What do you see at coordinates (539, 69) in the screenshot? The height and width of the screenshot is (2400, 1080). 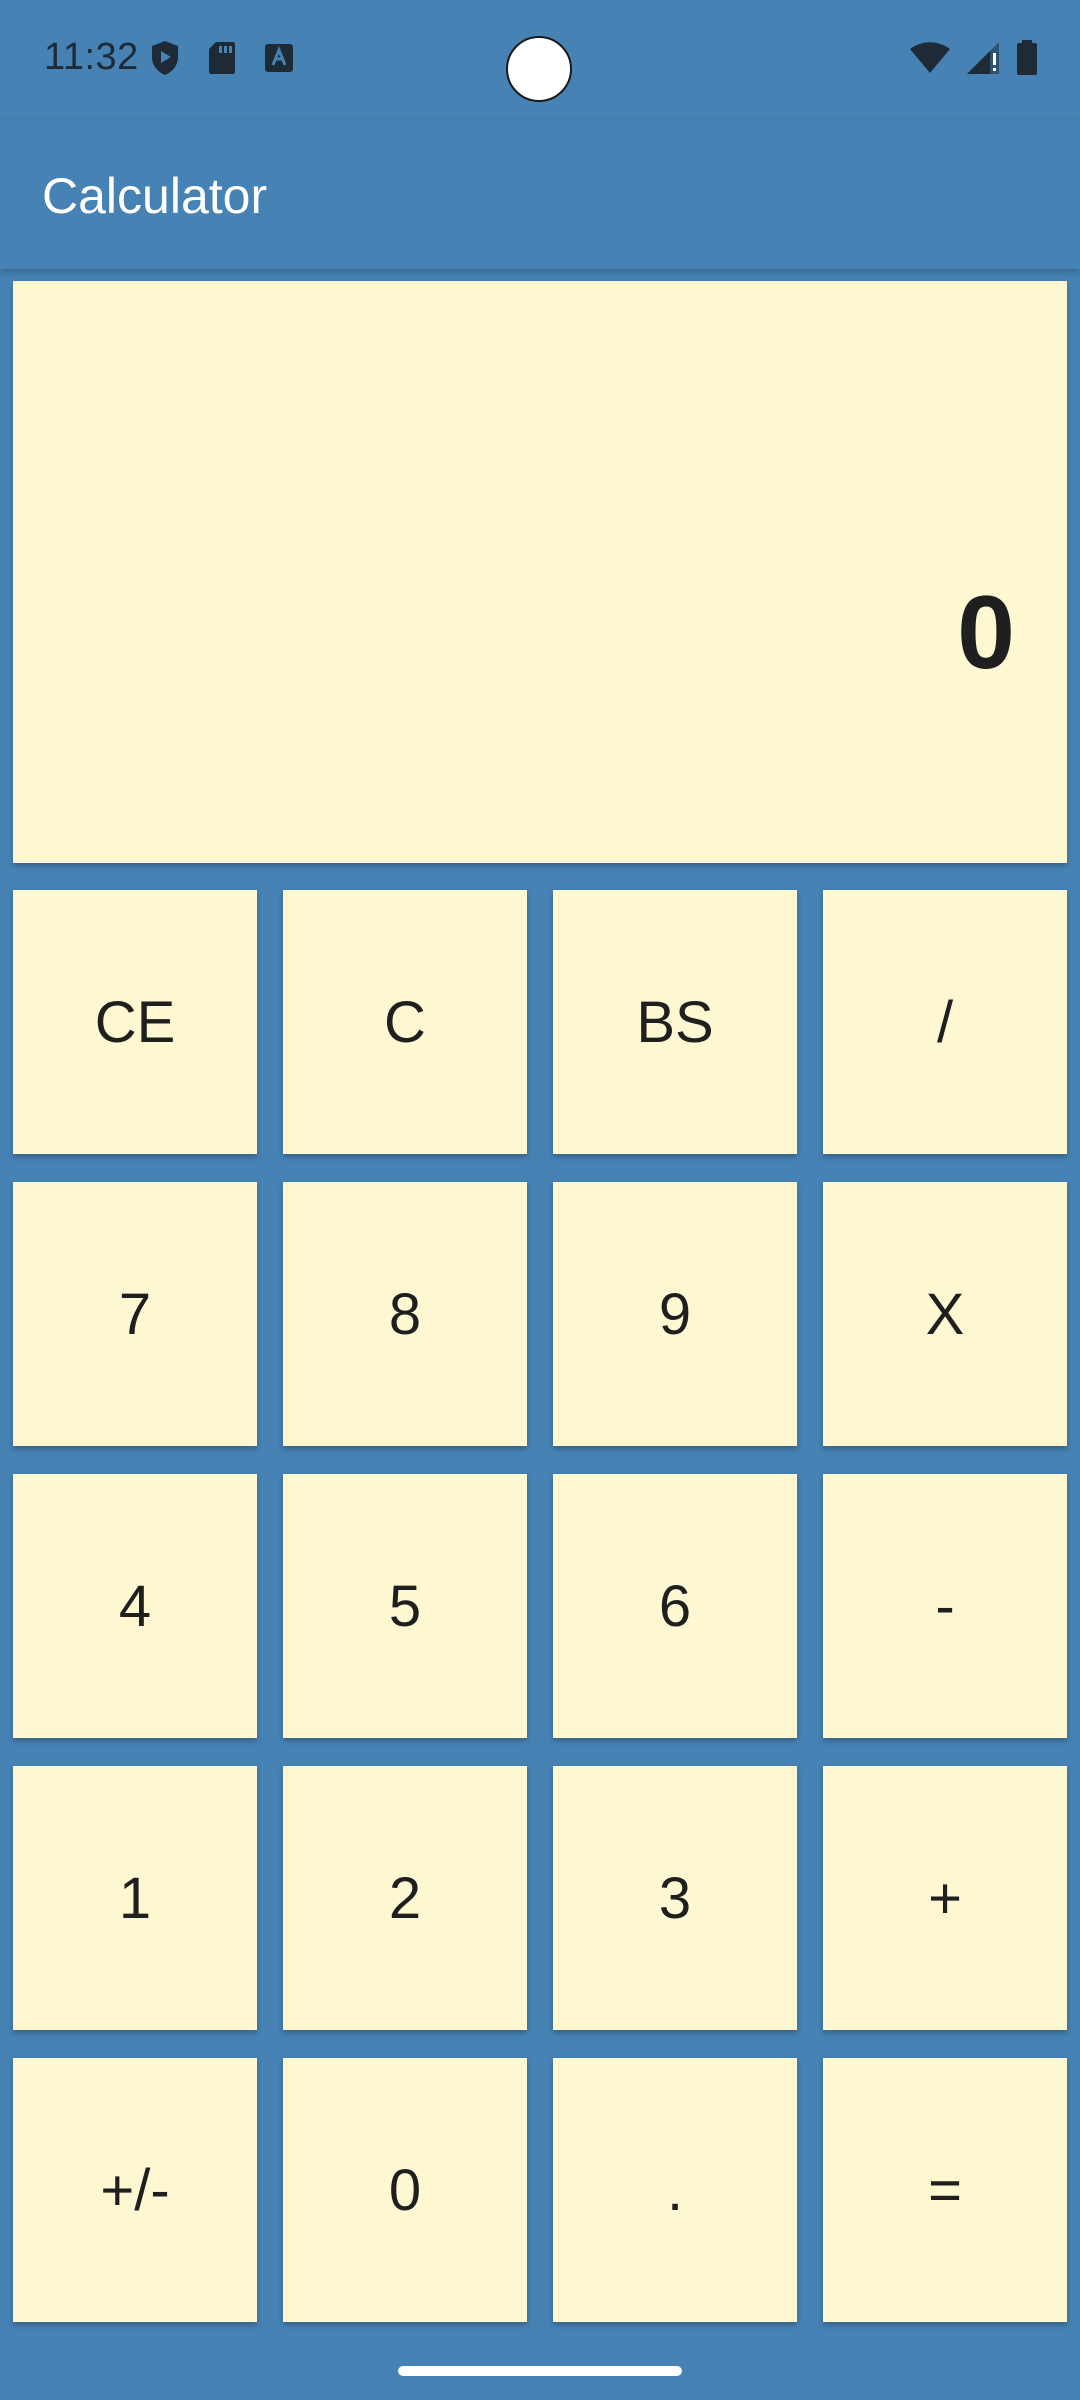 I see `camera-cutout` at bounding box center [539, 69].